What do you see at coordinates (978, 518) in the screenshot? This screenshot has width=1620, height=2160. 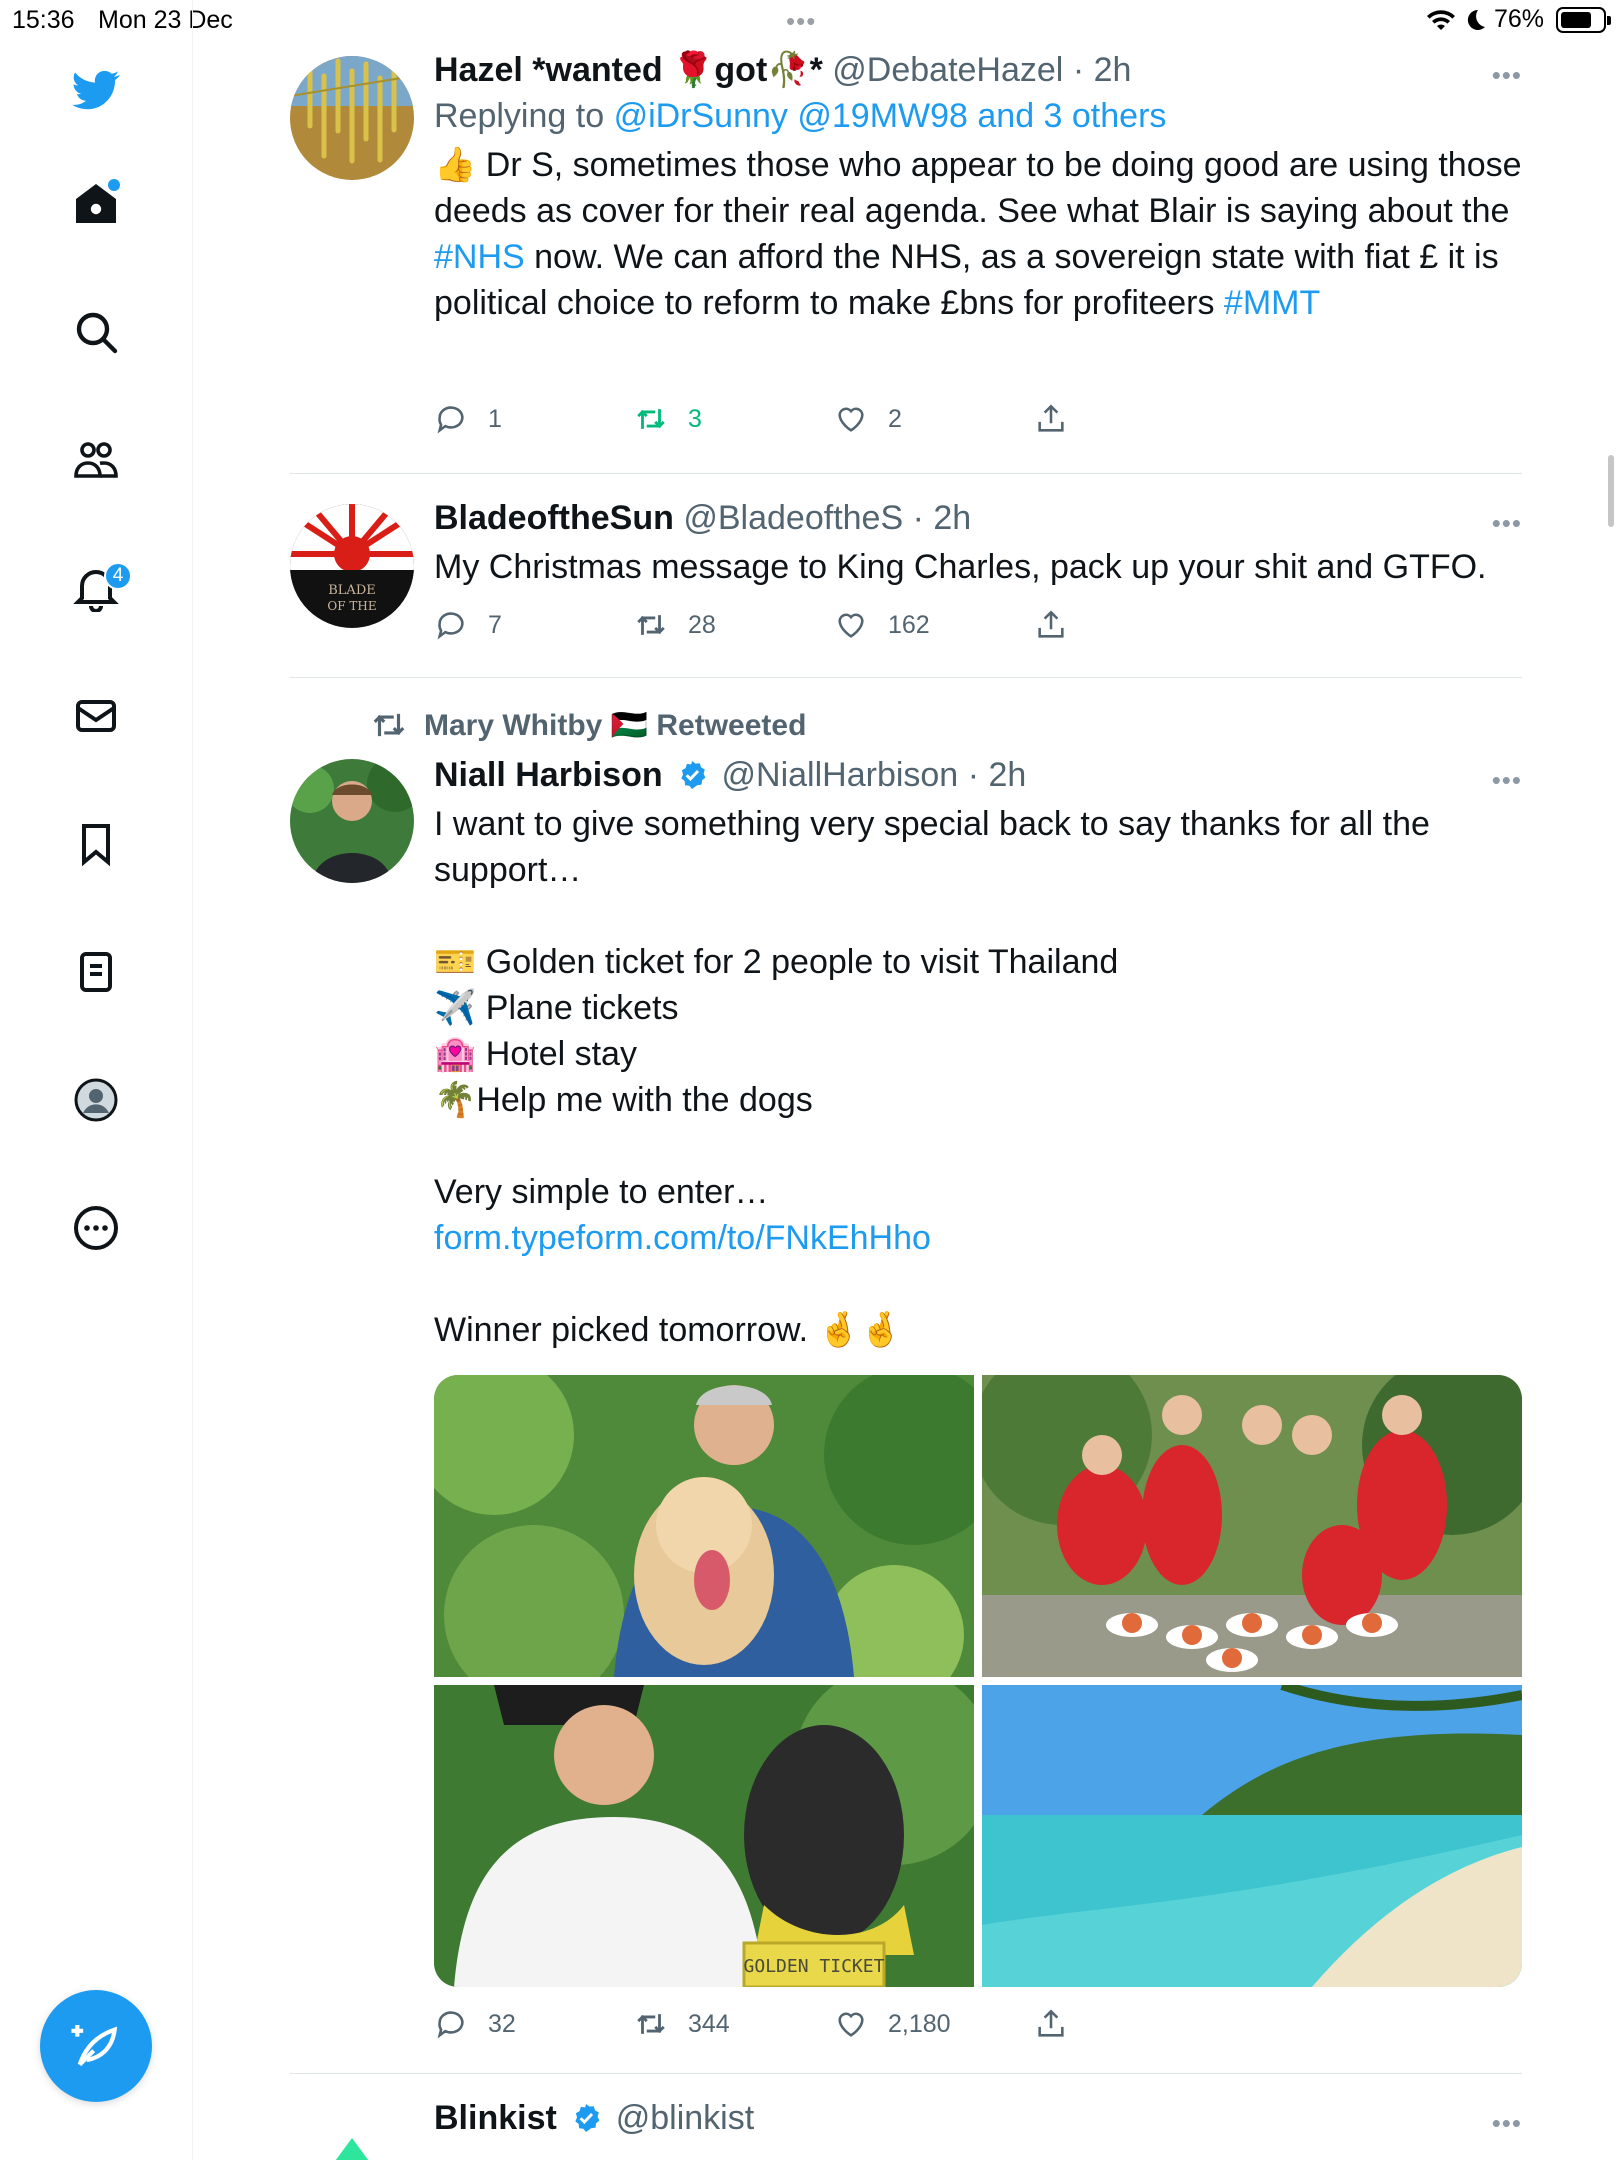 I see `tweet-header: BladeoftheSun @BladeoftheS · 2h` at bounding box center [978, 518].